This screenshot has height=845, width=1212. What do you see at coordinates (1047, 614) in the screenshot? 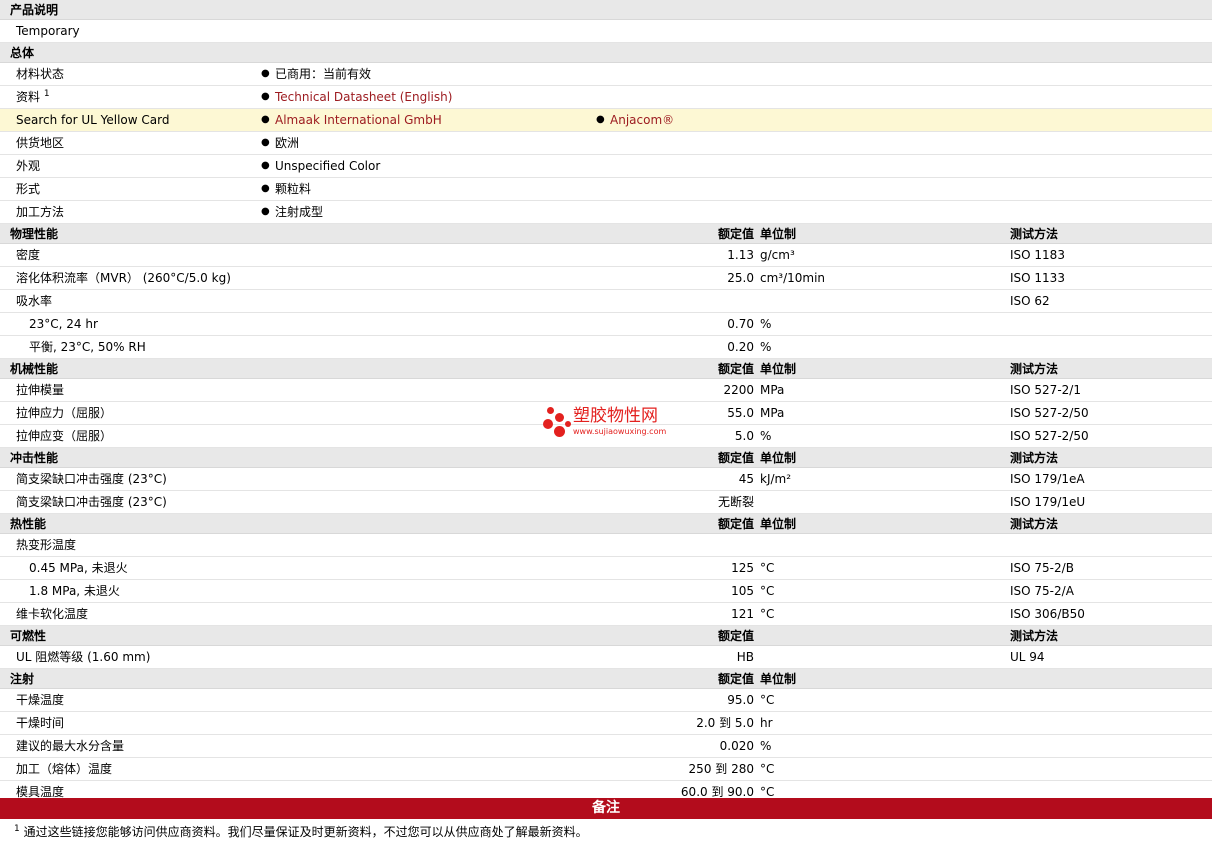
I see `test-method: ISO 306/B50` at bounding box center [1047, 614].